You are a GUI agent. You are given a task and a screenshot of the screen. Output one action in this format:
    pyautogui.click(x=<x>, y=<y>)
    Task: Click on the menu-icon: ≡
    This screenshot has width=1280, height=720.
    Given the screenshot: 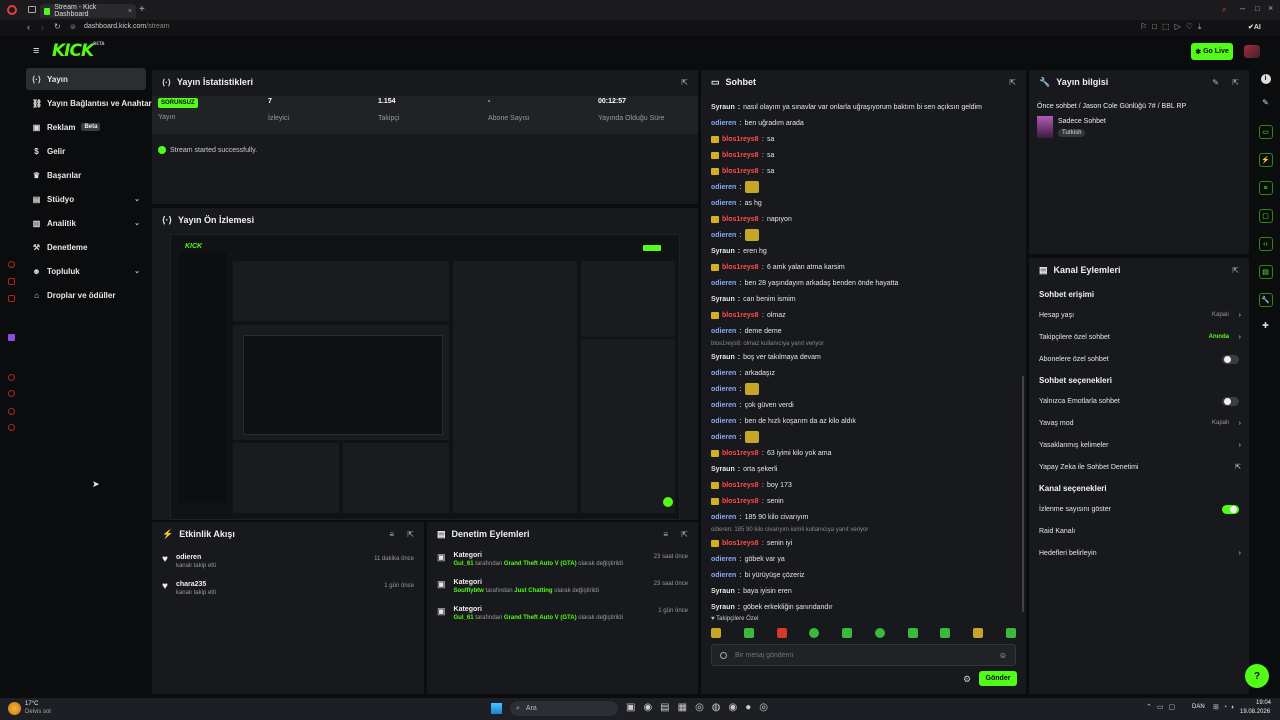 What is the action you would take?
    pyautogui.click(x=36, y=51)
    